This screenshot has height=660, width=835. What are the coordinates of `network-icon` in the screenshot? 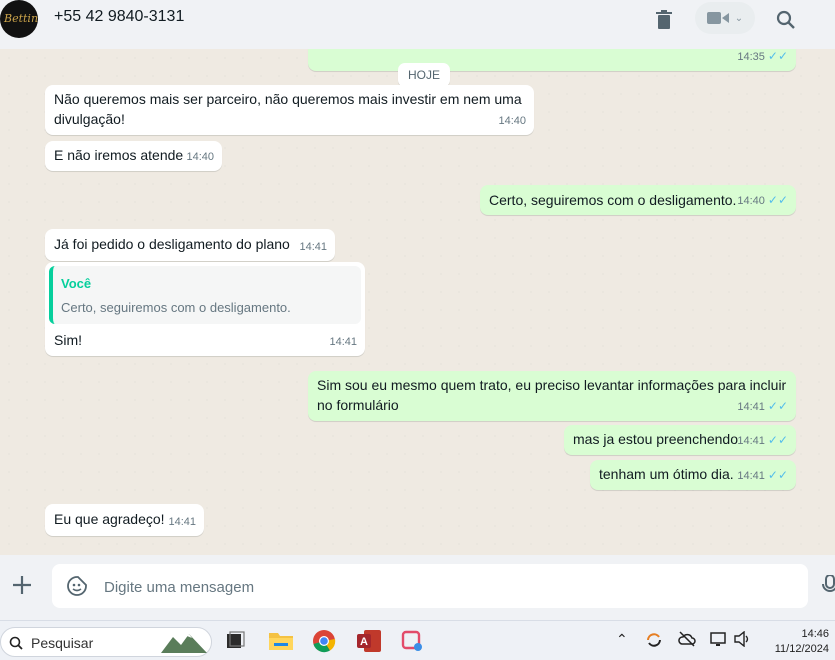 It's located at (719, 639).